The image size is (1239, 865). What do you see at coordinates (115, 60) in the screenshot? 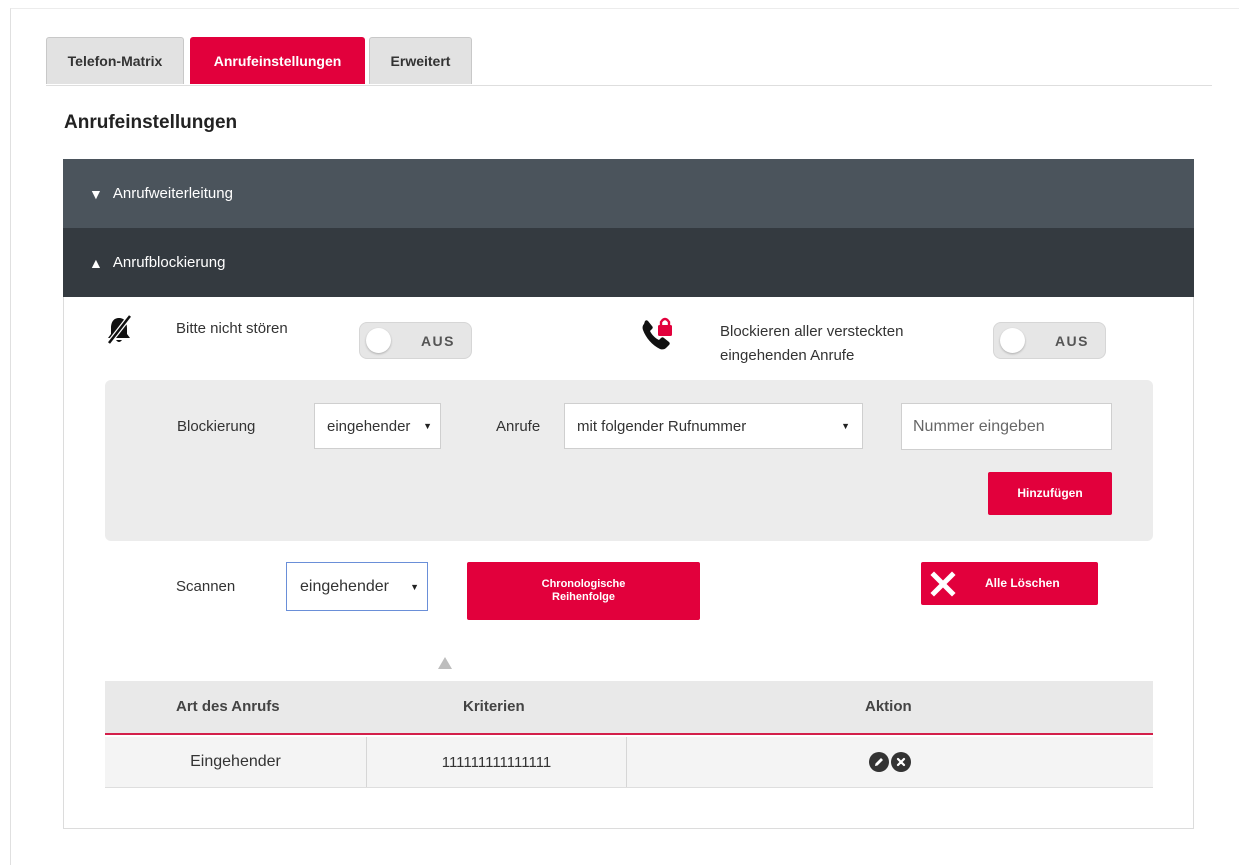
I see `tab-telefon-matrix: Telefon-Matrix` at bounding box center [115, 60].